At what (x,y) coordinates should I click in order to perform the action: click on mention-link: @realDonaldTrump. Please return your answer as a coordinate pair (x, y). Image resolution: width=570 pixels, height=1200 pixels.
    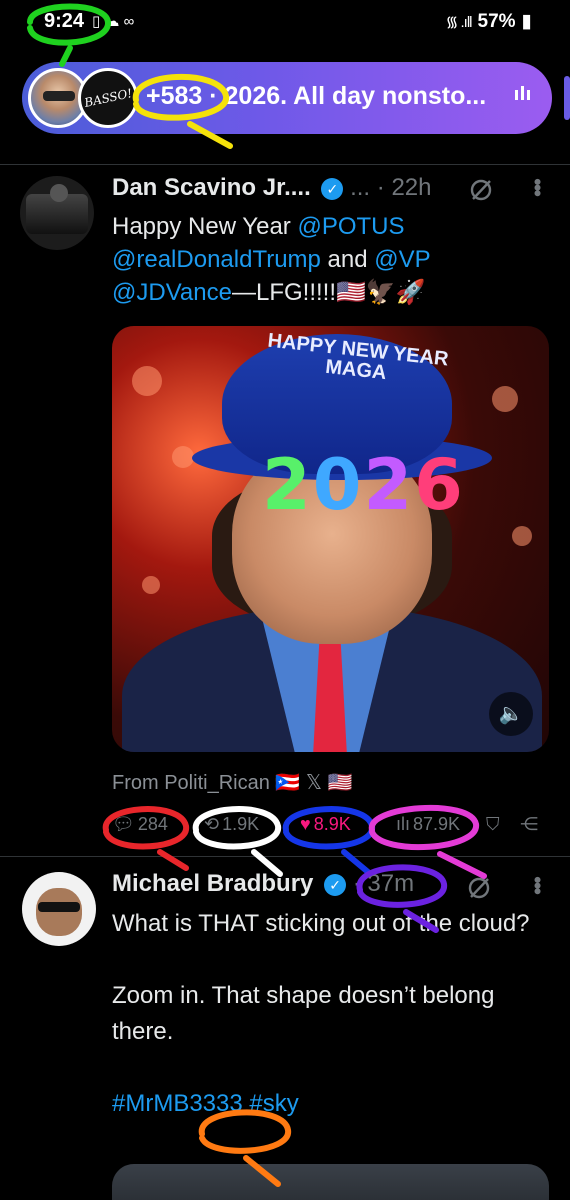
    Looking at the image, I should click on (216, 259).